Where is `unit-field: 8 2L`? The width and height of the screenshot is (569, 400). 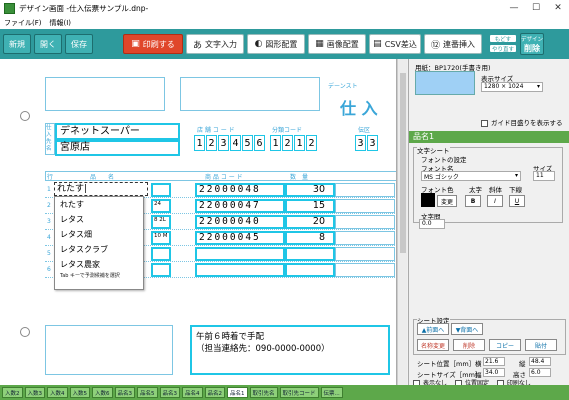 unit-field: 8 2L is located at coordinates (161, 222).